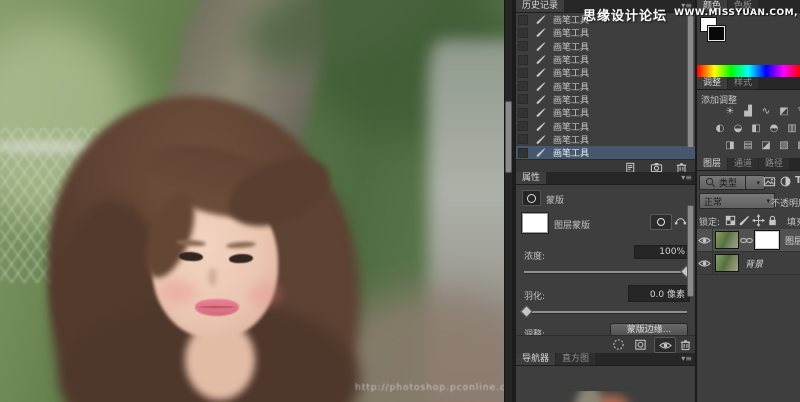 This screenshot has height=402, width=800. Describe the element at coordinates (772, 220) in the screenshot. I see `lock-all-icon` at that location.